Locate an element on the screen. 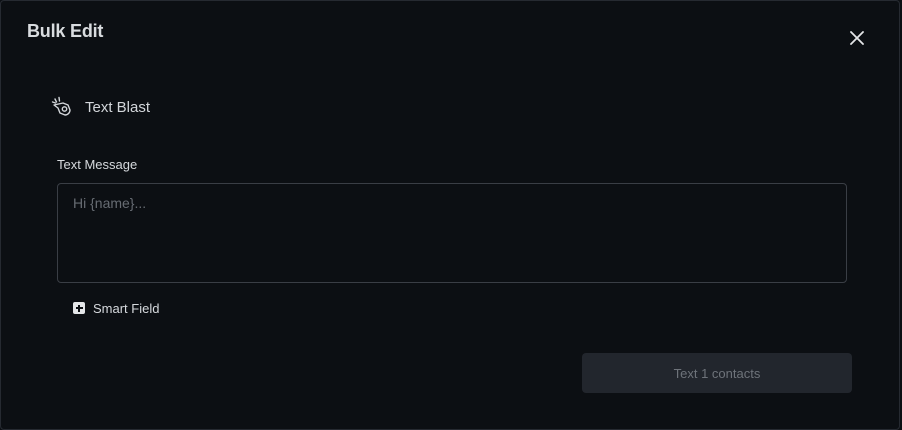  smart-field-label: Smart Field is located at coordinates (126, 308).